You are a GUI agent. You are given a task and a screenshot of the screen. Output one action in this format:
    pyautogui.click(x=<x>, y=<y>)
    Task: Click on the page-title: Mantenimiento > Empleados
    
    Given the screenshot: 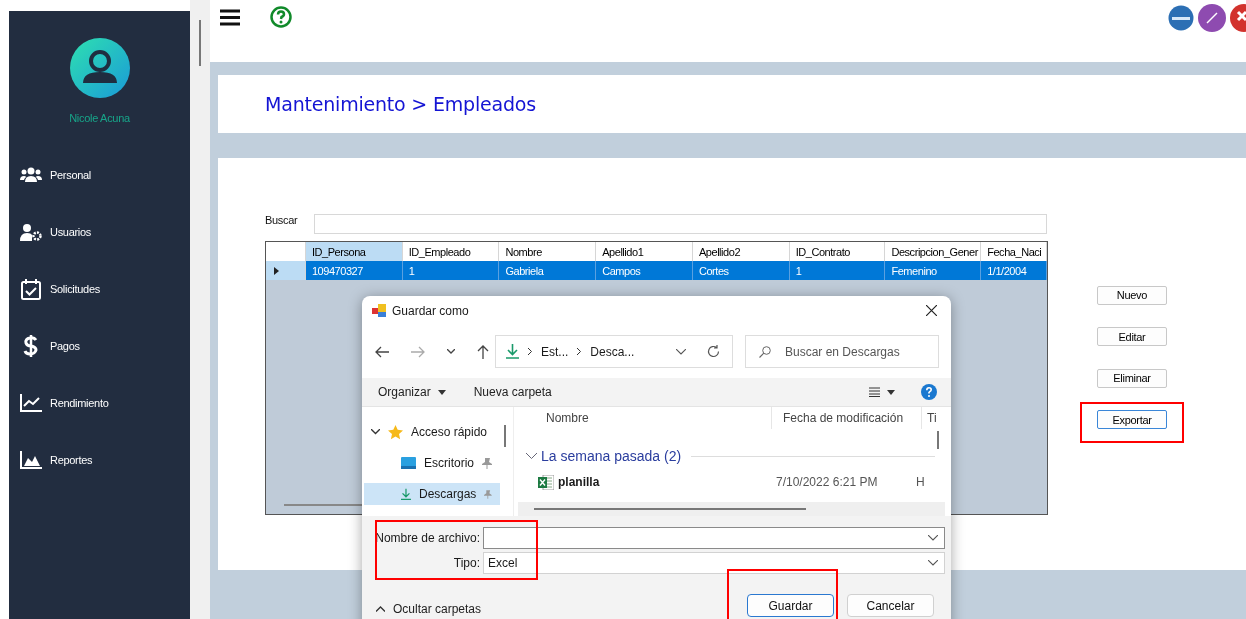 What is the action you would take?
    pyautogui.click(x=400, y=104)
    